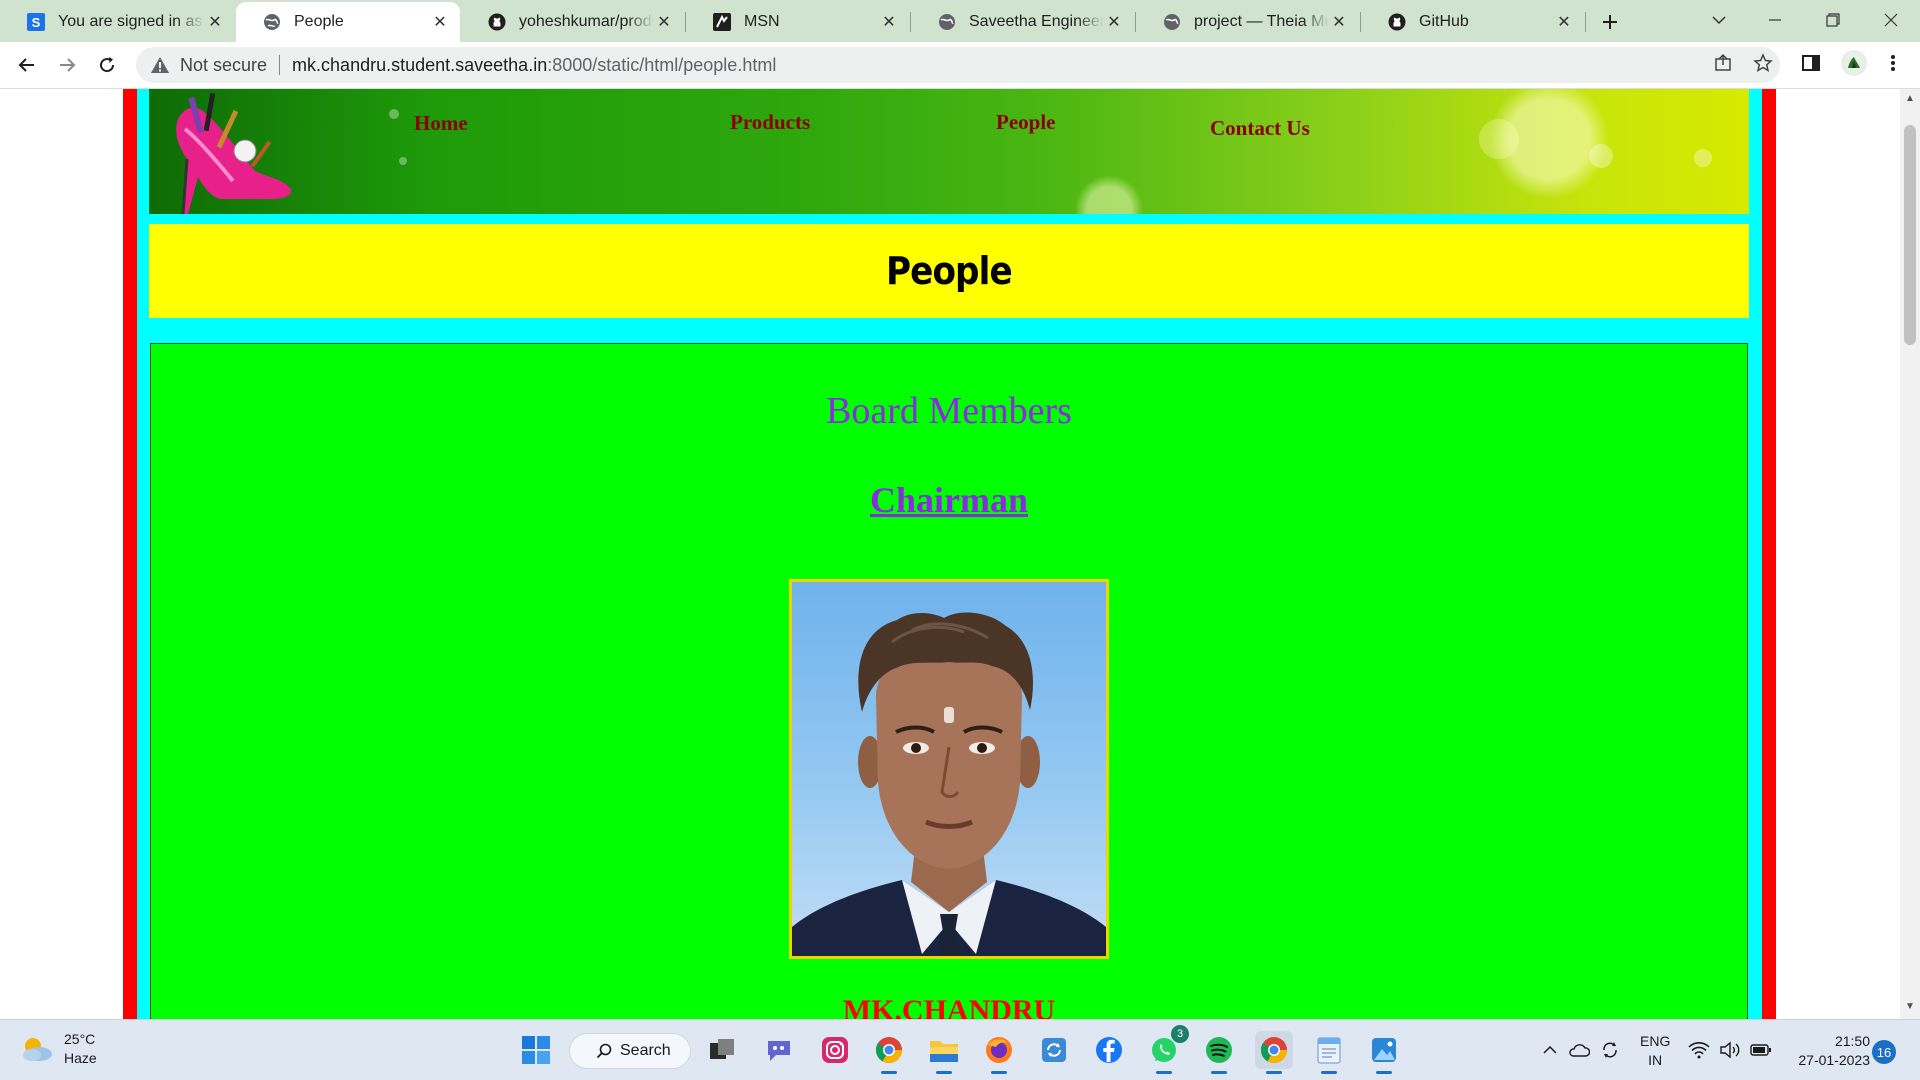 The width and height of the screenshot is (1920, 1080). Describe the element at coordinates (1109, 1050) in the screenshot. I see `facebook-app` at that location.